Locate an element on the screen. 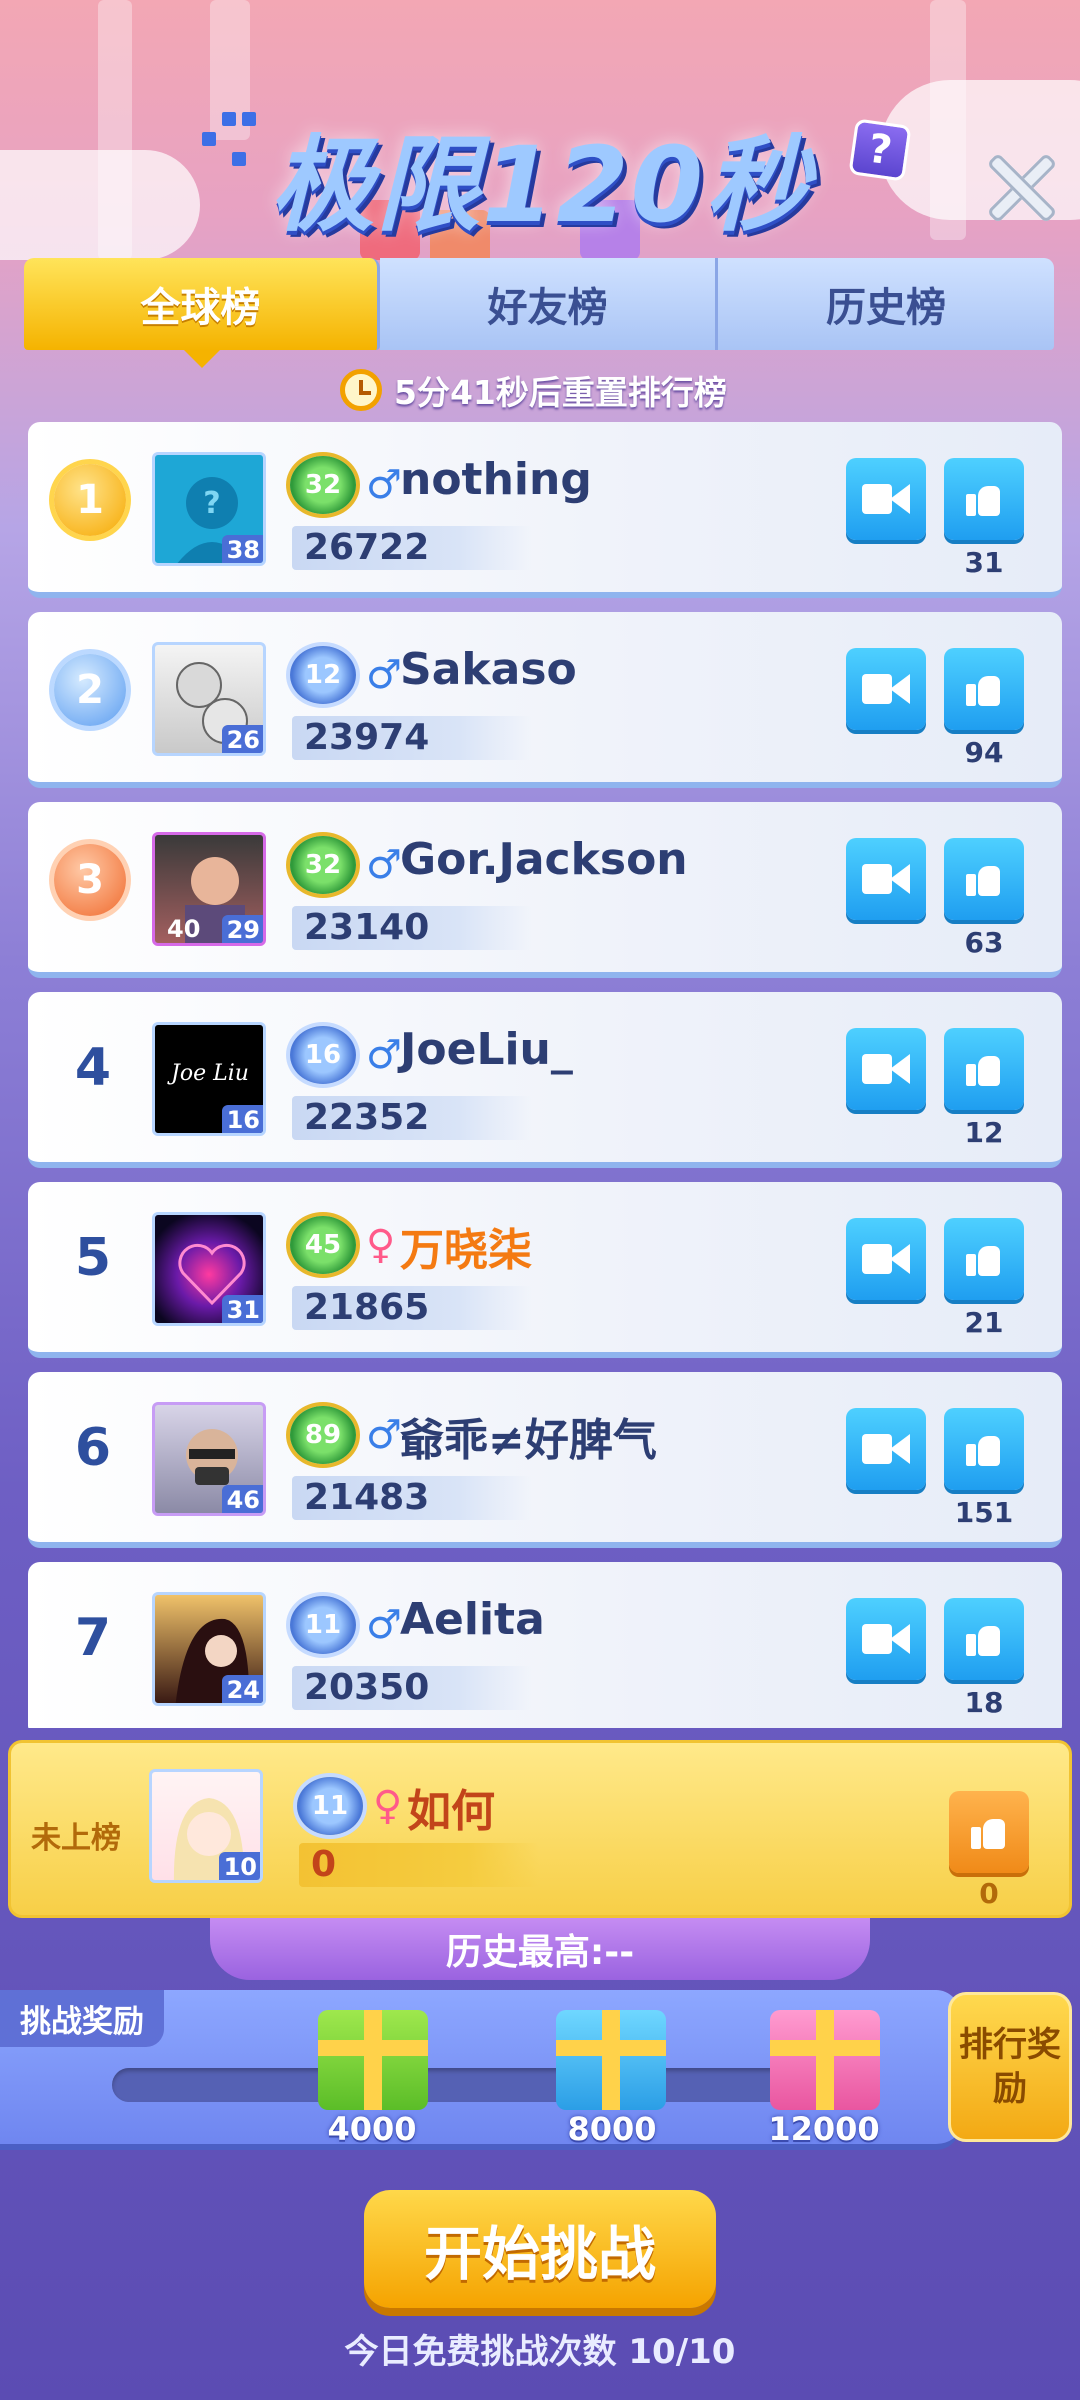  level-badge: 89 is located at coordinates (323, 1435).